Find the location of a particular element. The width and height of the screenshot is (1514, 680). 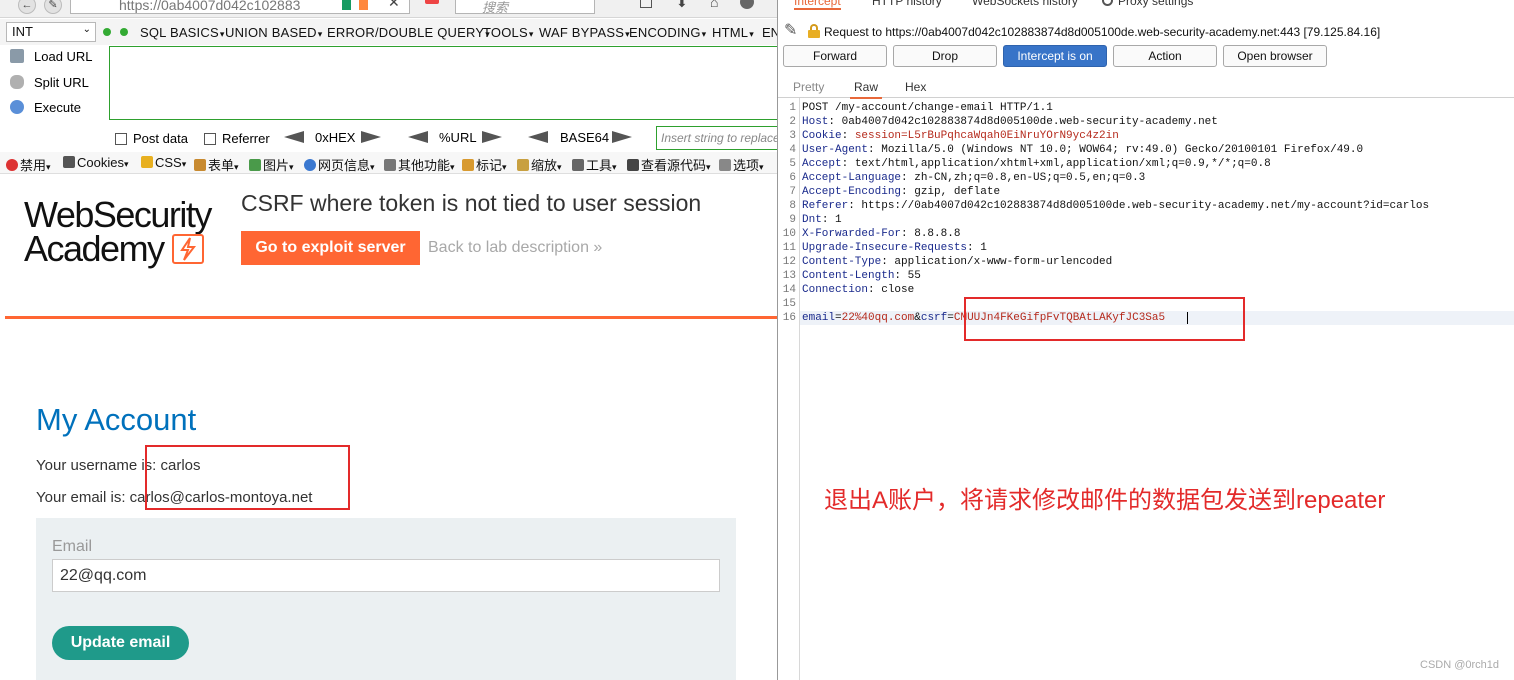

header-name: Cookie is located at coordinates (822, 136).